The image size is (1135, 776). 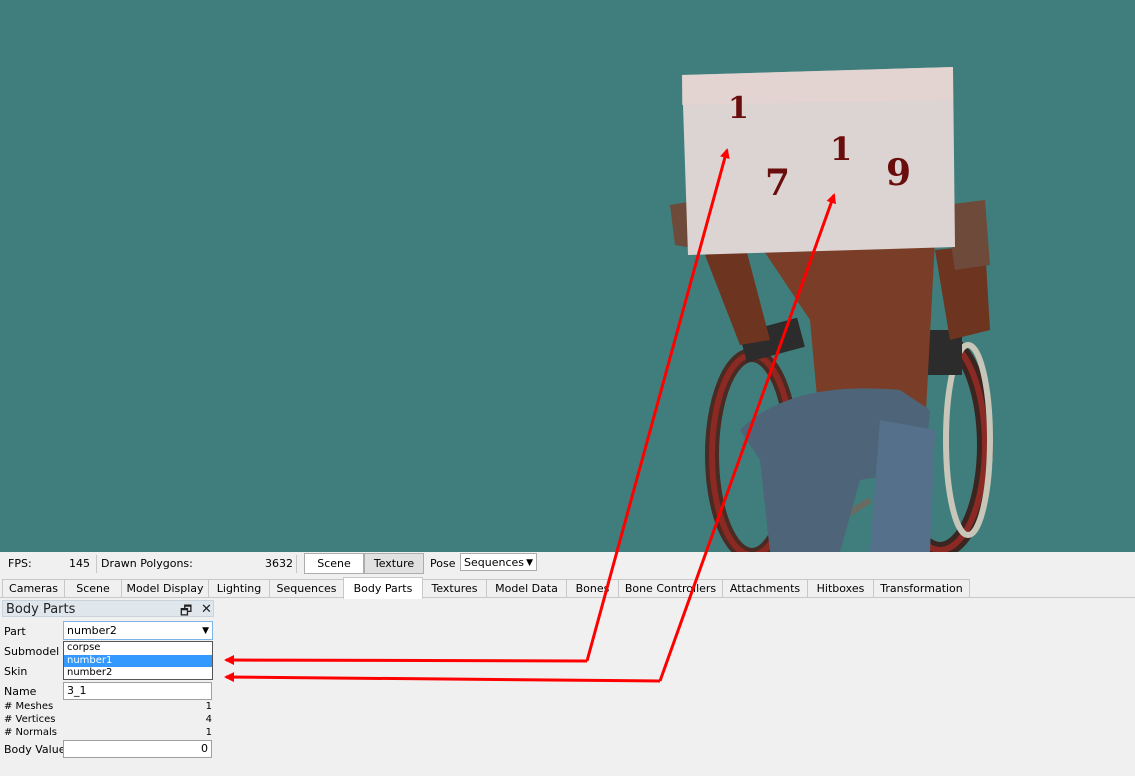 I want to click on pose-select: Sequences ▼, so click(x=498, y=562).